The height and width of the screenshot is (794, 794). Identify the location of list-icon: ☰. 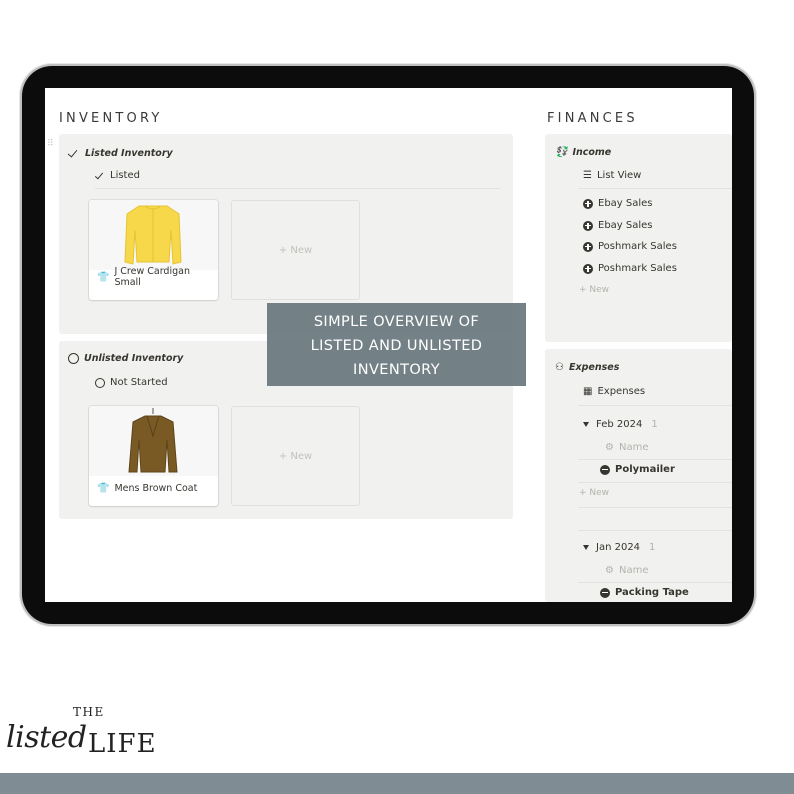
(587, 175).